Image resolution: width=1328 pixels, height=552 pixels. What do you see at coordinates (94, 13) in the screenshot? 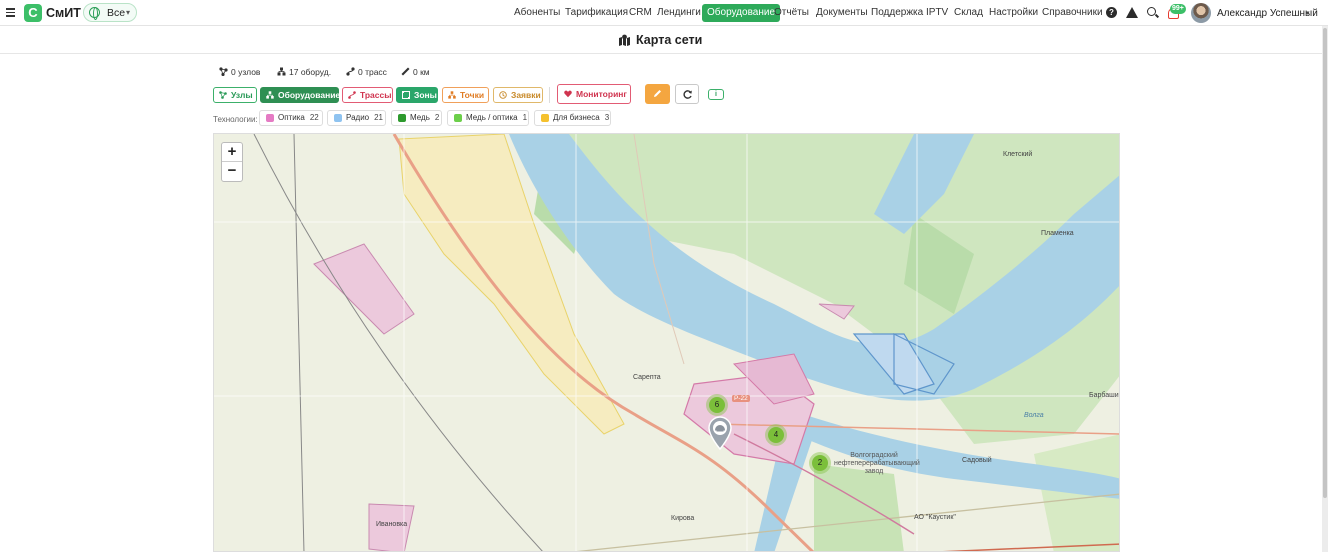
I see `globe-icon` at bounding box center [94, 13].